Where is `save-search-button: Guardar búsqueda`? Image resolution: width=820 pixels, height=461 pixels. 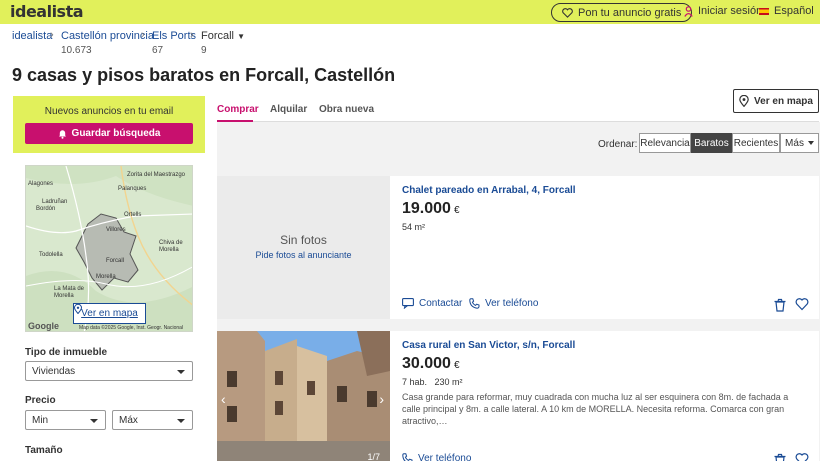 save-search-button: Guardar búsqueda is located at coordinates (109, 133).